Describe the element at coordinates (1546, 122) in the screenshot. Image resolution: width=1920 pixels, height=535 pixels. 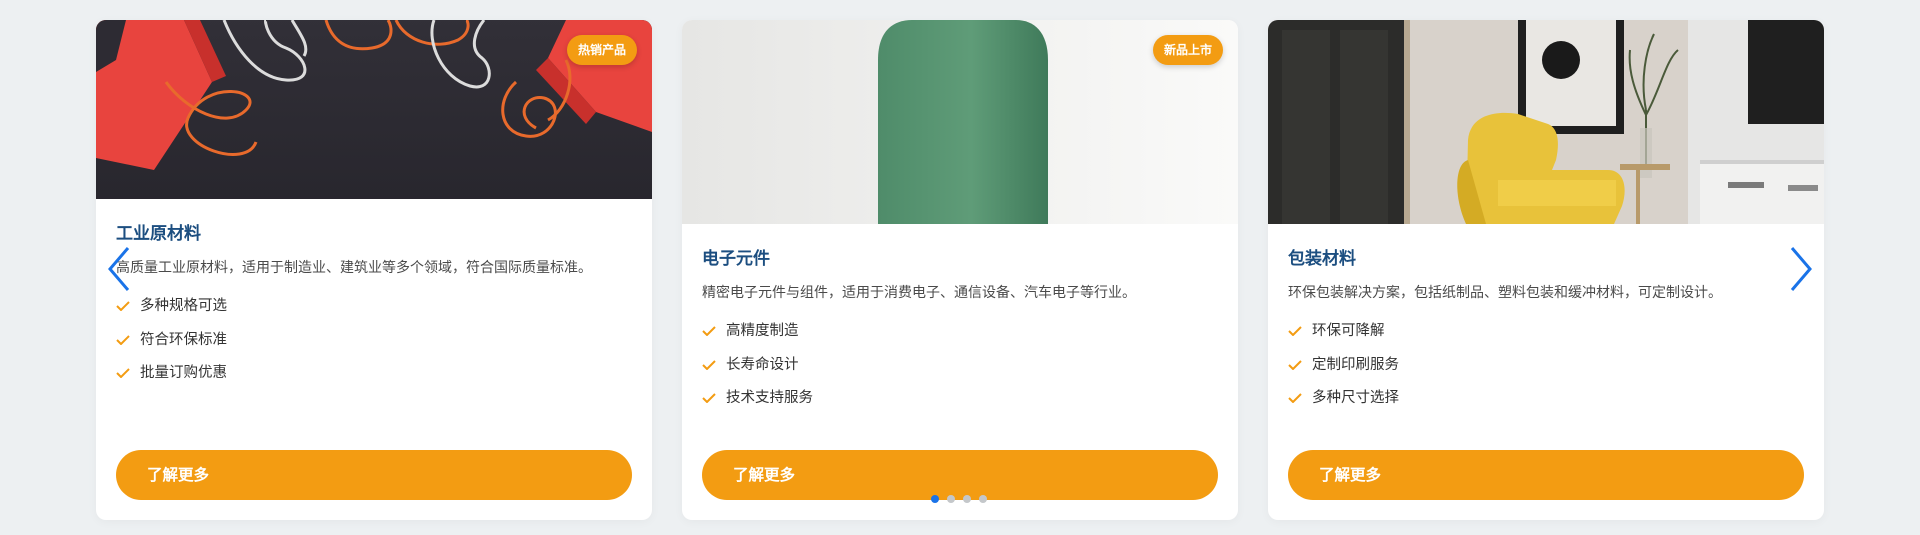
I see `product-image-armchair-room` at that location.